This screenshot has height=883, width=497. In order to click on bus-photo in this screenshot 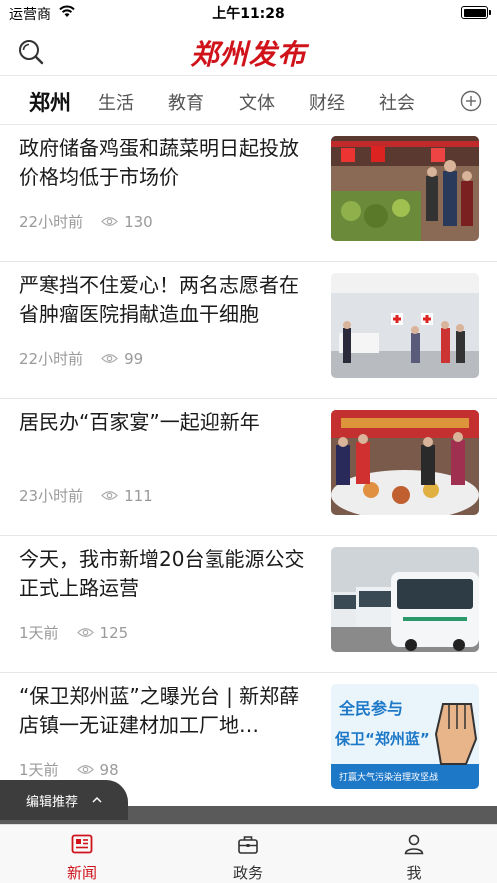, I will do `click(405, 599)`.